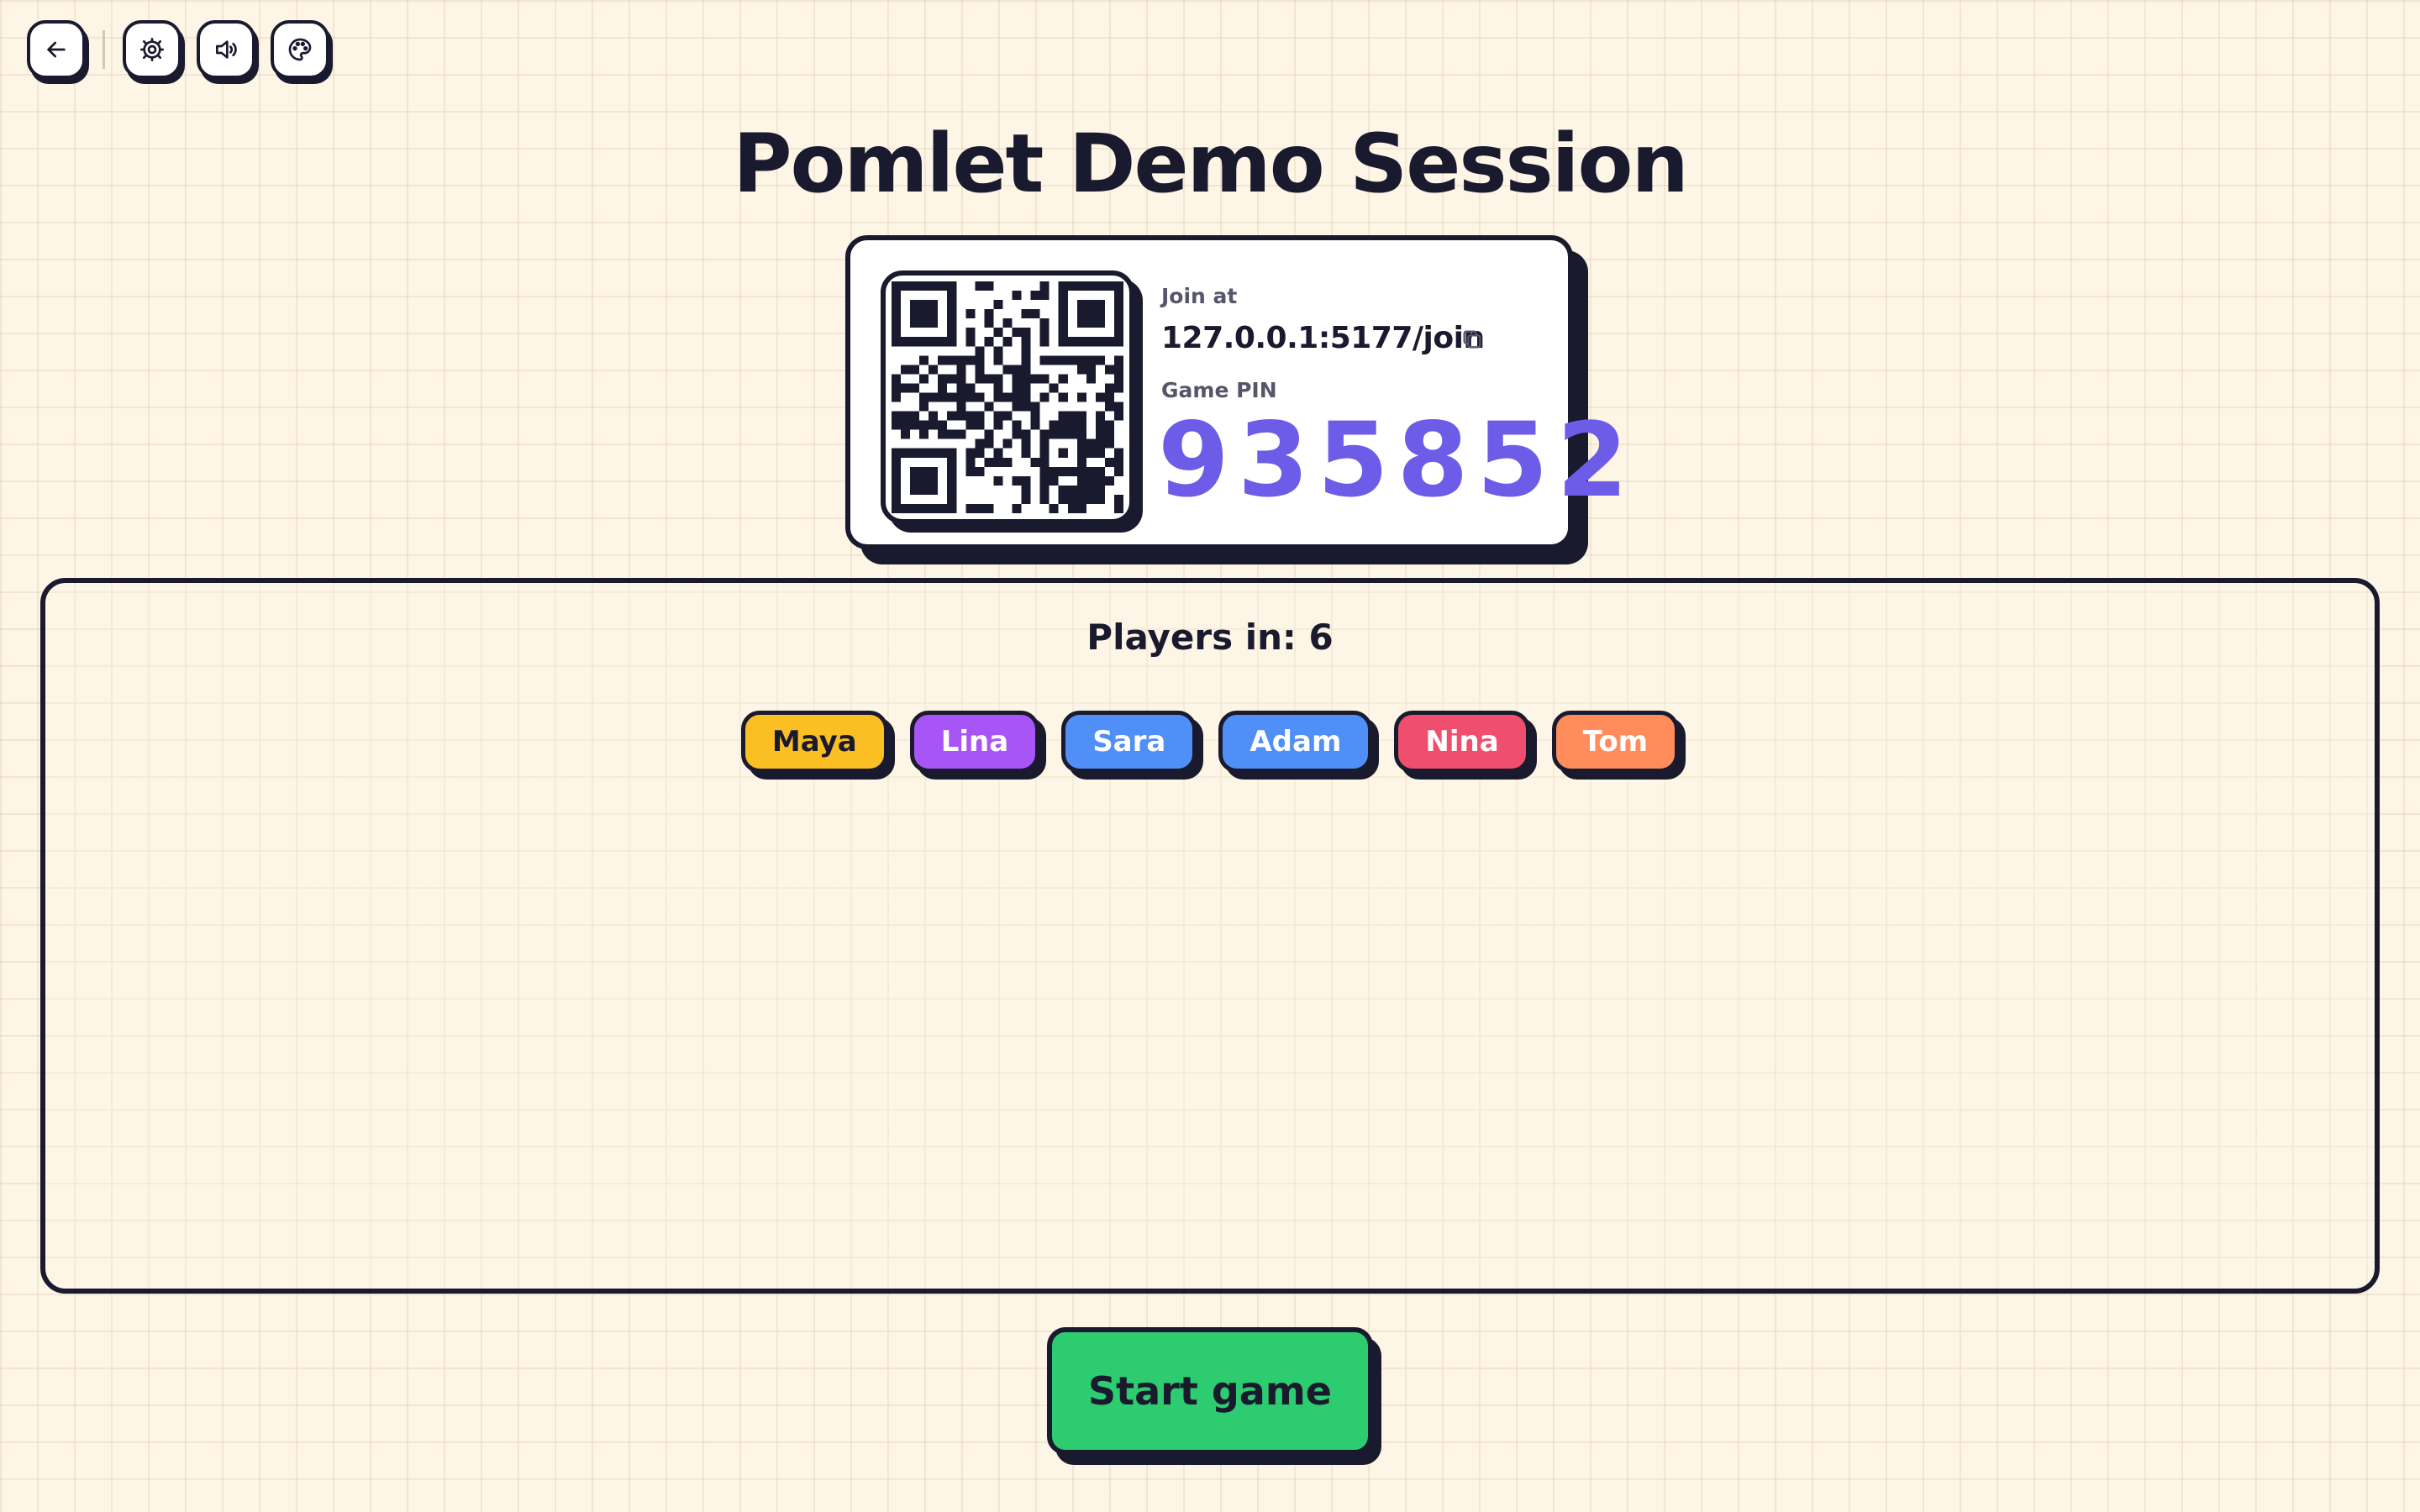 This screenshot has width=2420, height=1512. I want to click on palette-icon, so click(300, 49).